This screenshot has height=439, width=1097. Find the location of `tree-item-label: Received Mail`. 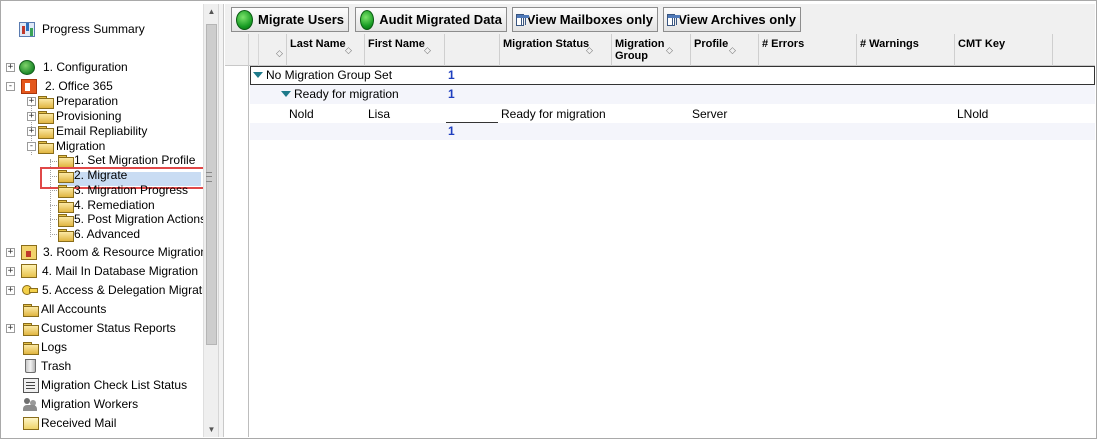

tree-item-label: Received Mail is located at coordinates (79, 423).